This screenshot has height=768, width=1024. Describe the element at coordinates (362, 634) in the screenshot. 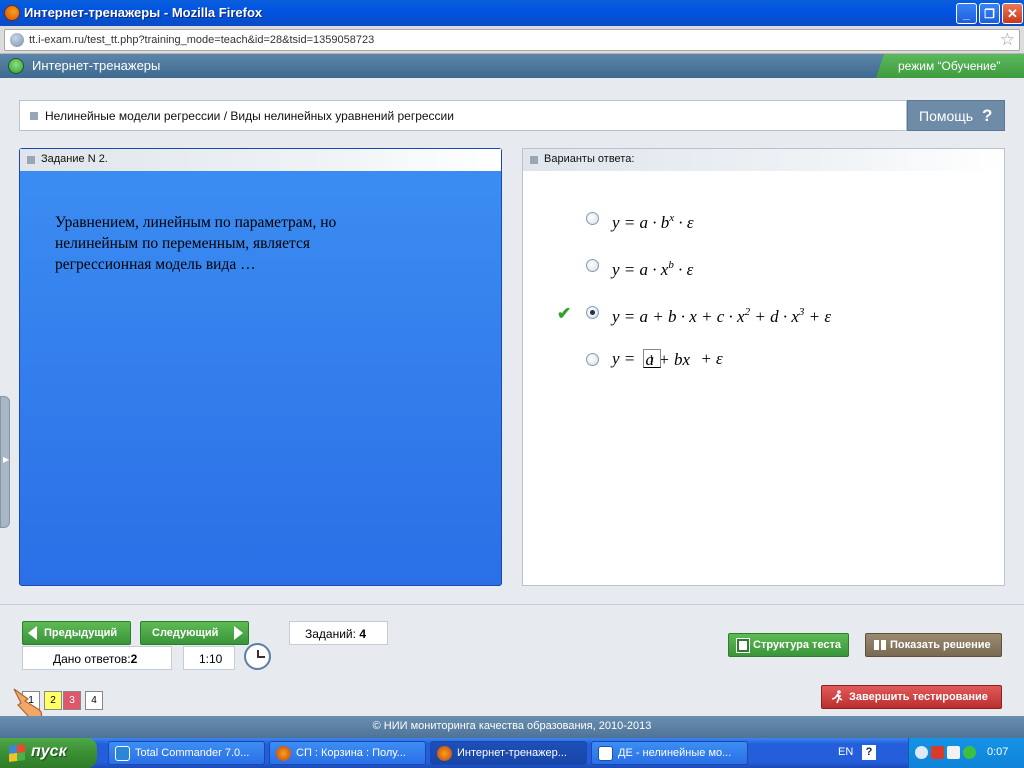

I see `tasks-count: 4` at that location.